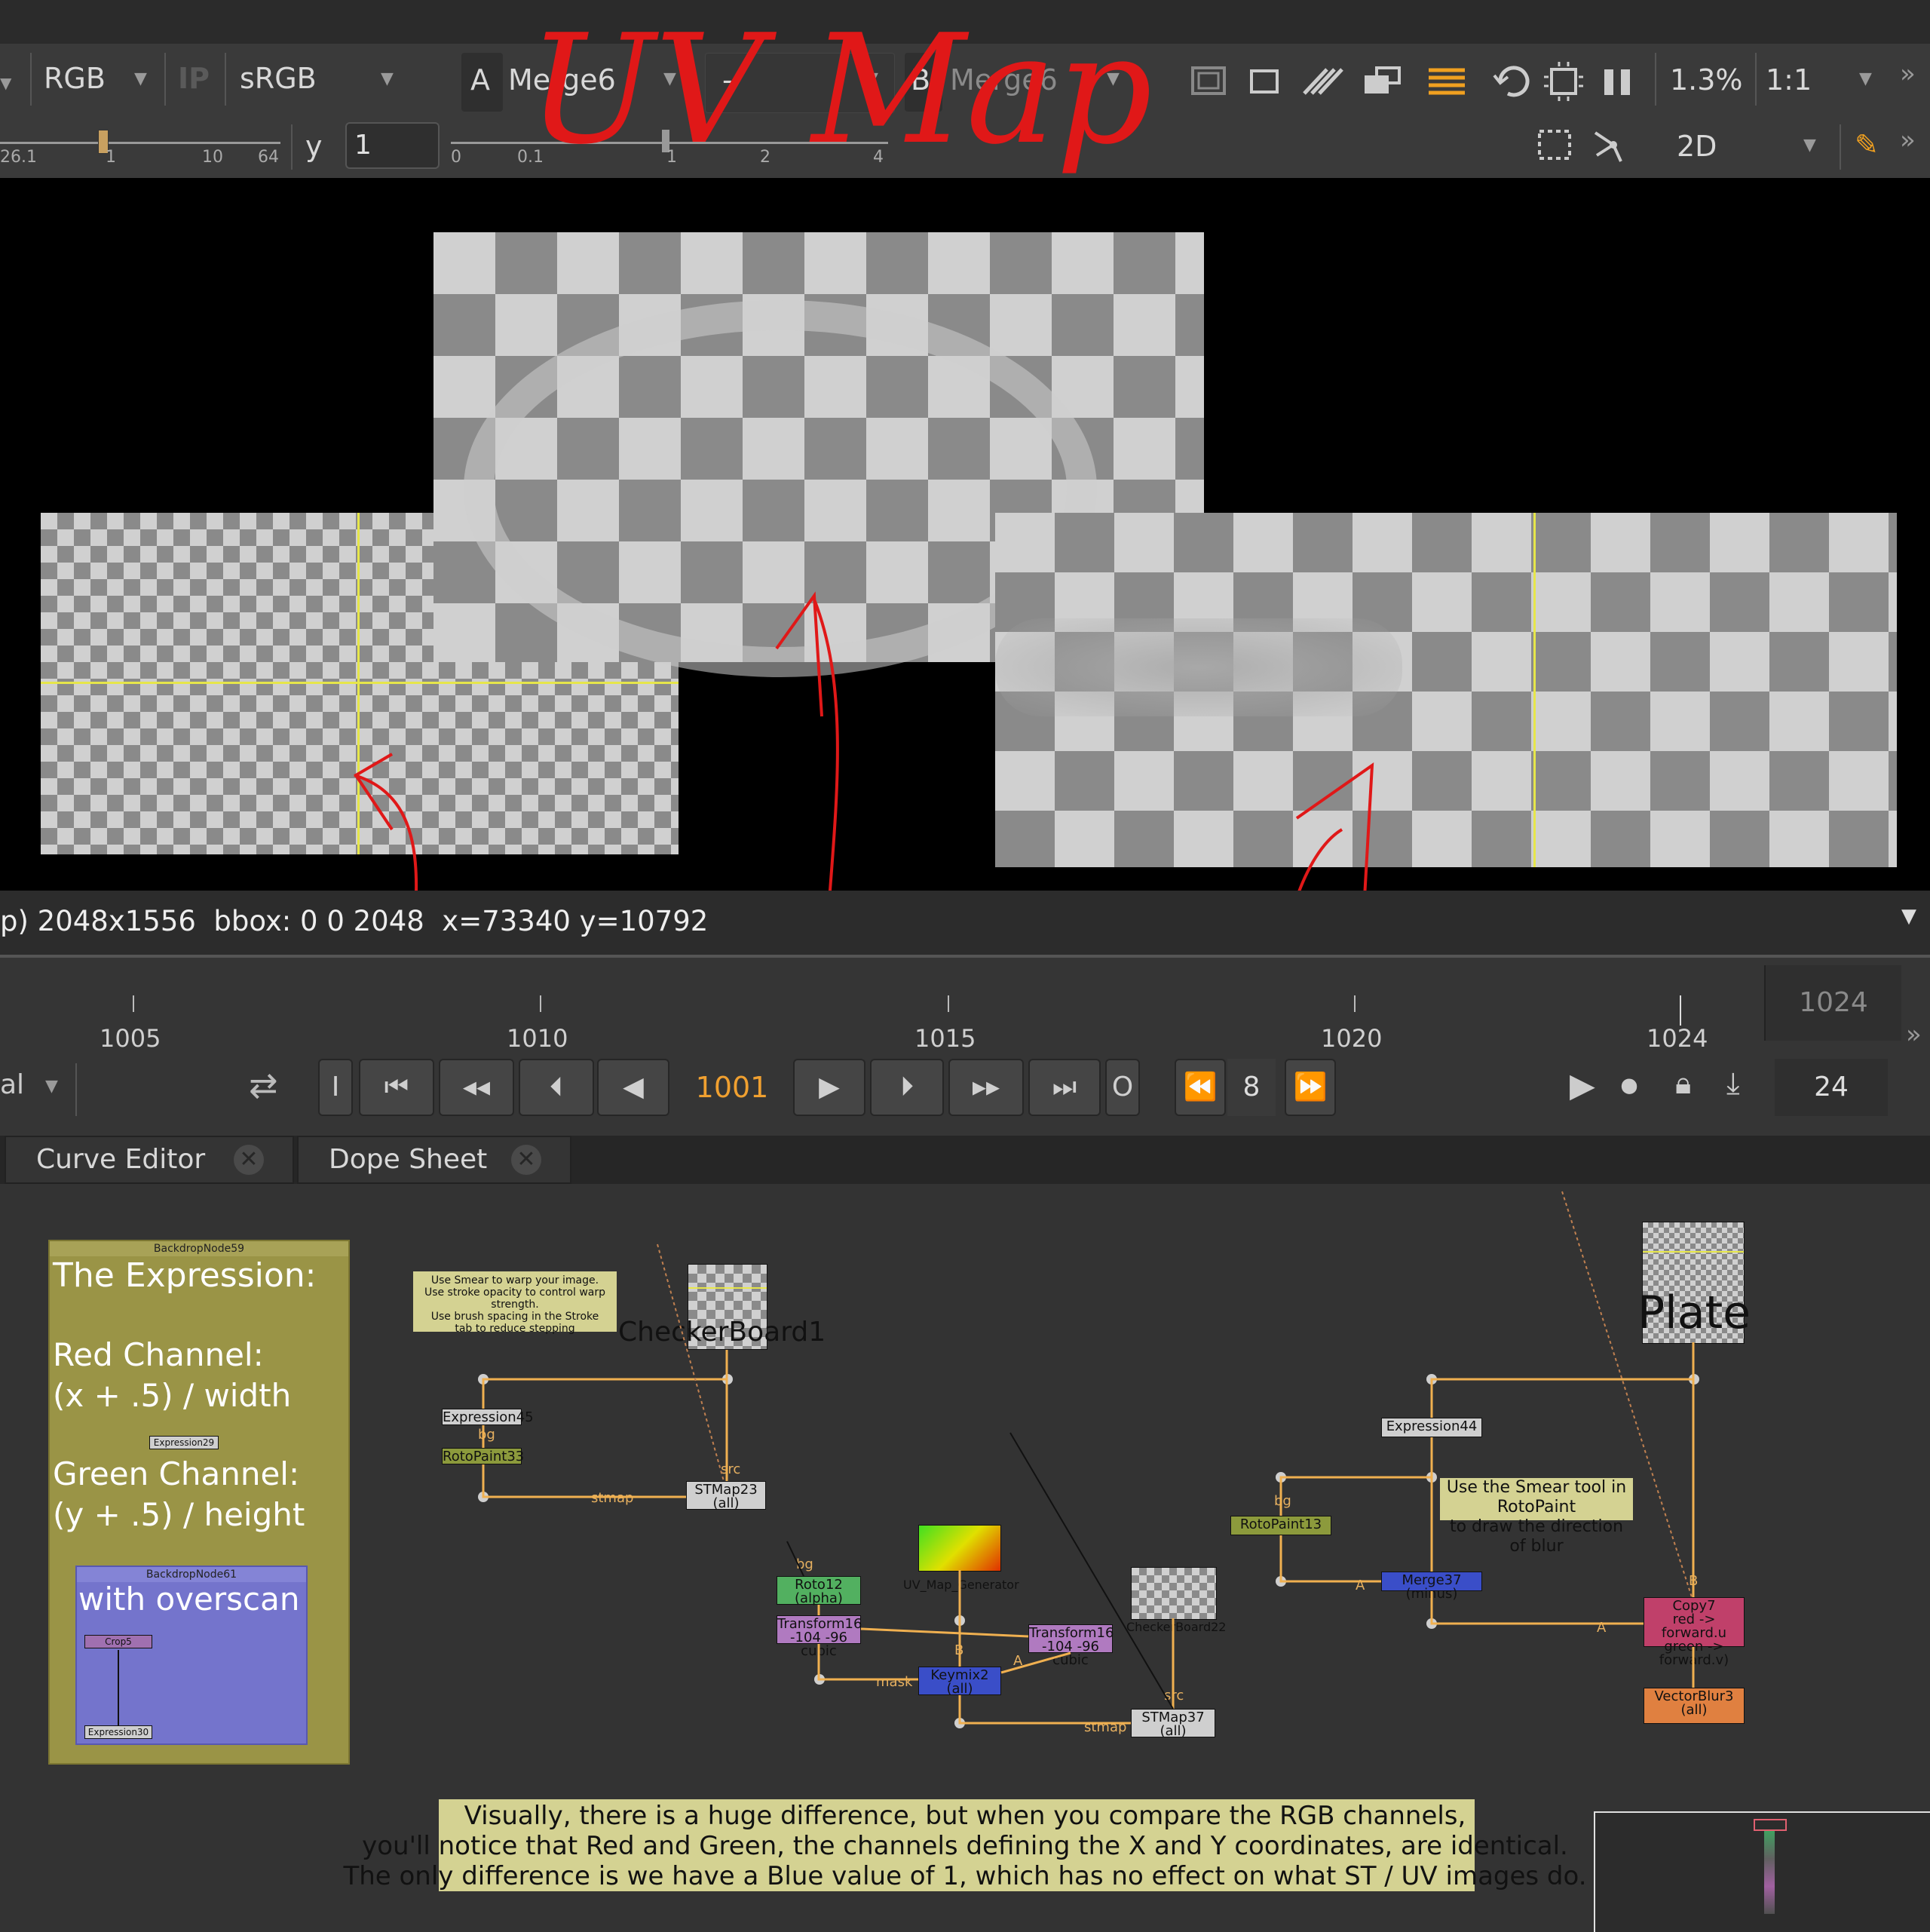 The image size is (1930, 1932). What do you see at coordinates (1770, 1872) in the screenshot?
I see `minimap-nodes` at bounding box center [1770, 1872].